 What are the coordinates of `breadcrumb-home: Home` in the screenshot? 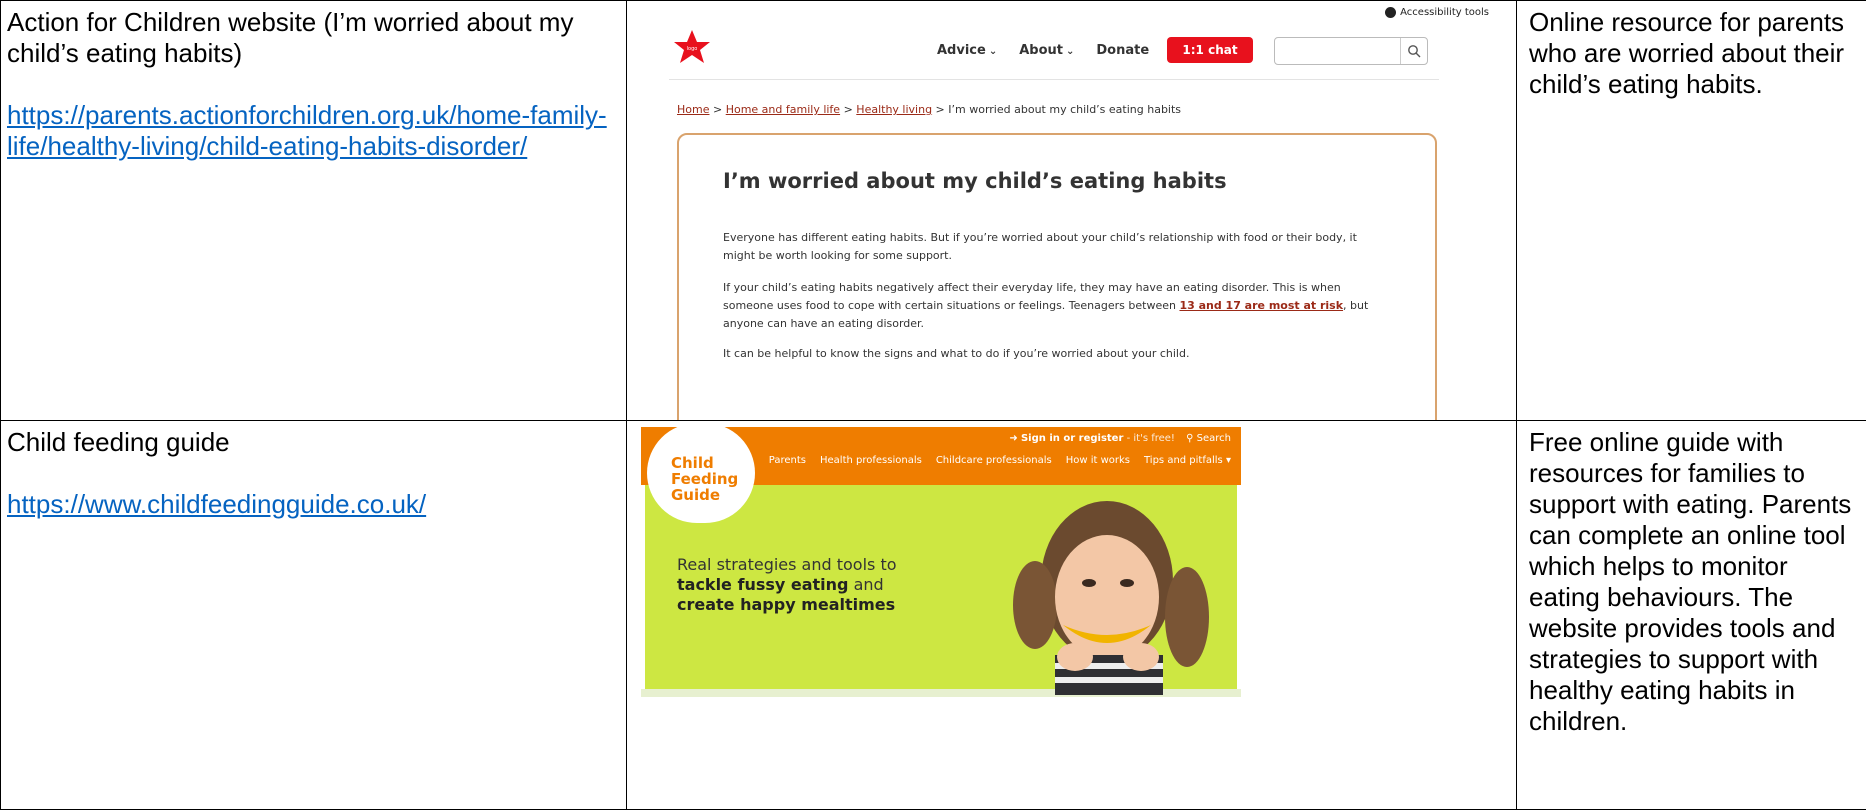 It's located at (693, 109).